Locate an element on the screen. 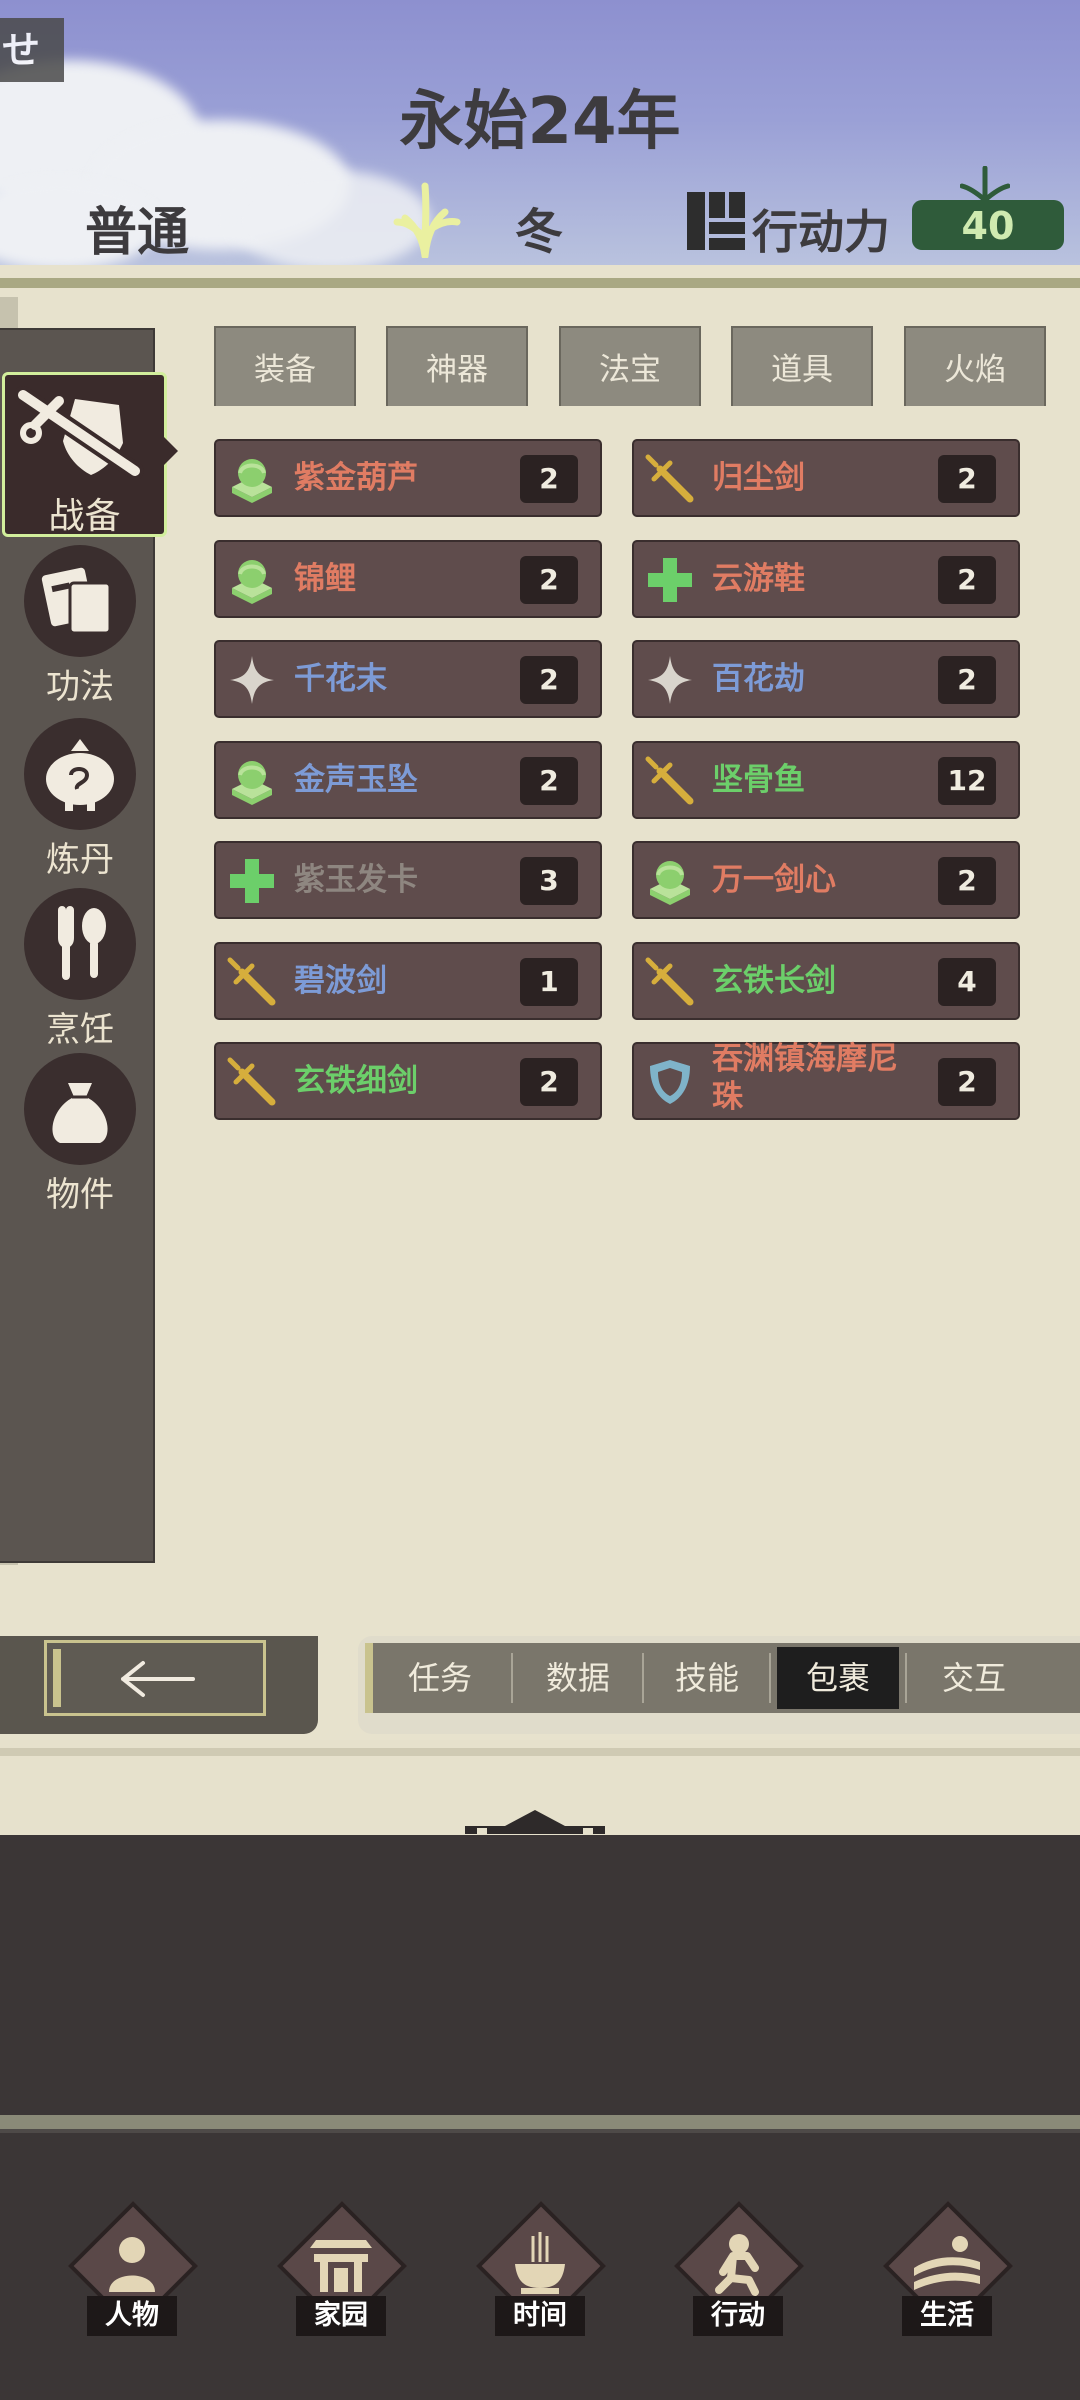 The image size is (1080, 2400). inventory-item: 锦鲤 2 is located at coordinates (408, 578).